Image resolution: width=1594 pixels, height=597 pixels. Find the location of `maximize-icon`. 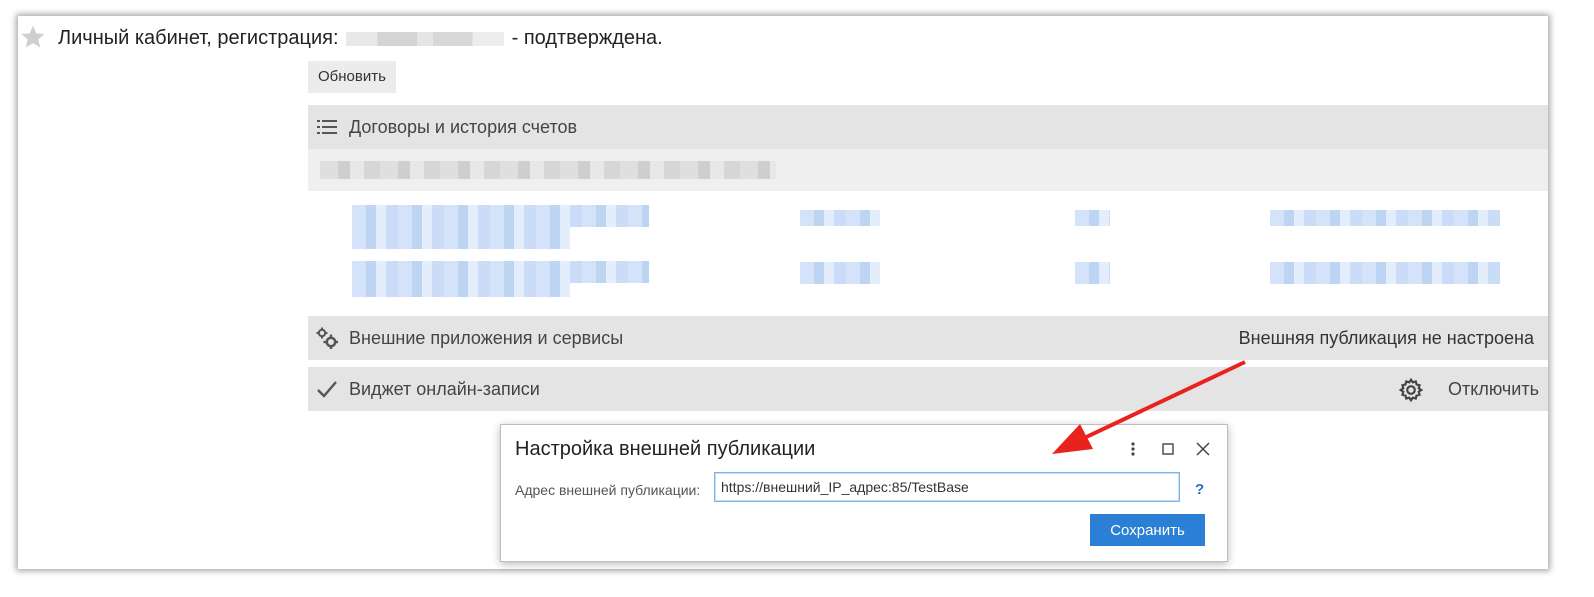

maximize-icon is located at coordinates (1168, 449).